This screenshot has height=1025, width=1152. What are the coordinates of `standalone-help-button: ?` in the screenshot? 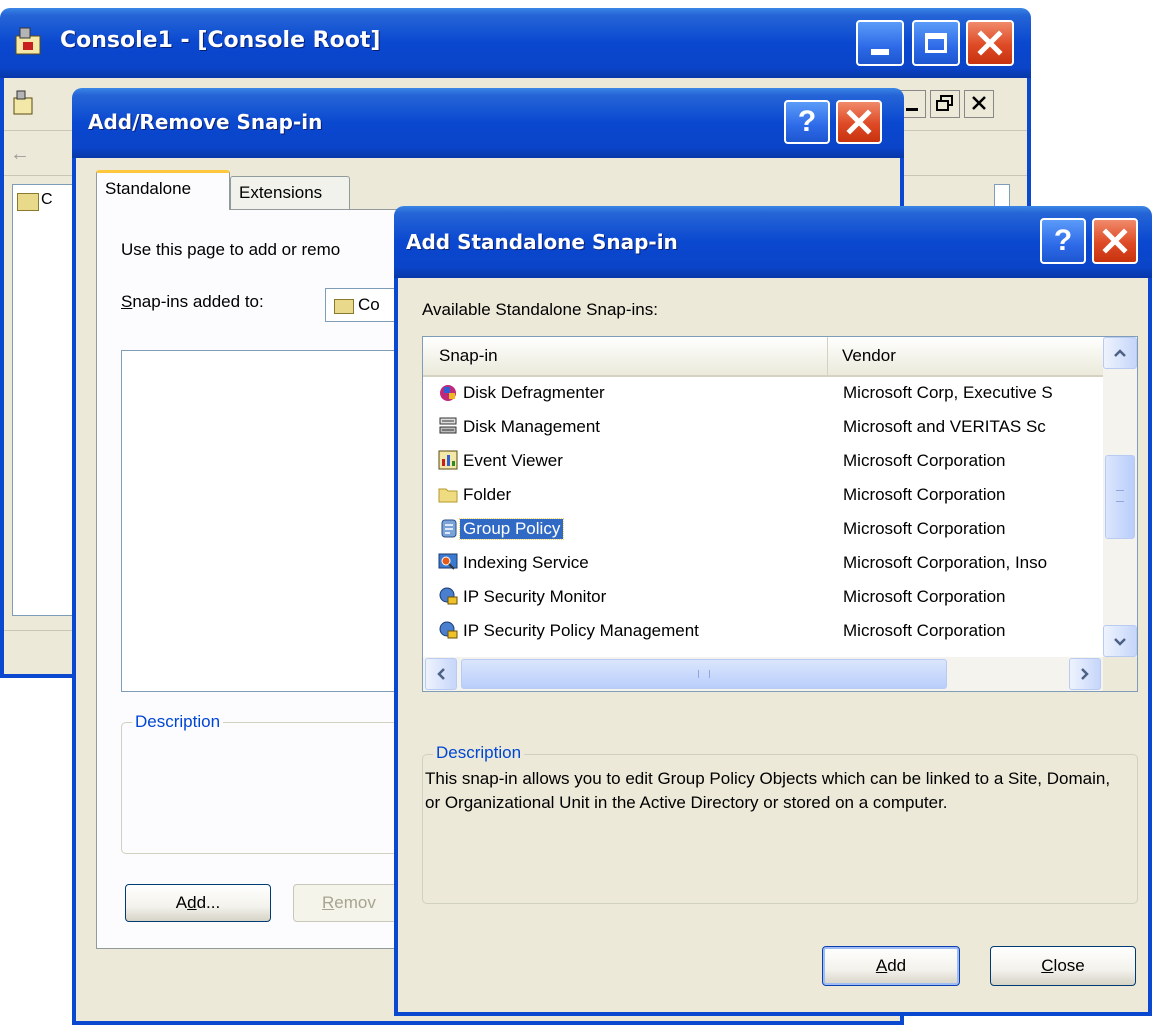 It's located at (1063, 241).